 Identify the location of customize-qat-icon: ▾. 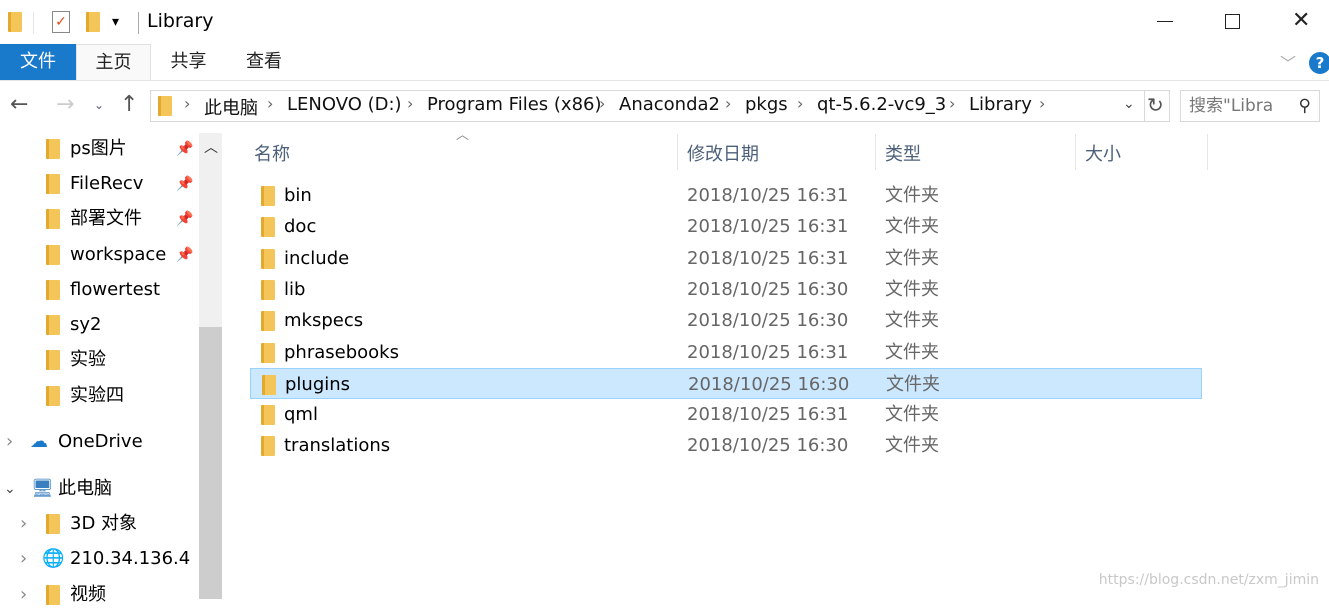
(115, 22).